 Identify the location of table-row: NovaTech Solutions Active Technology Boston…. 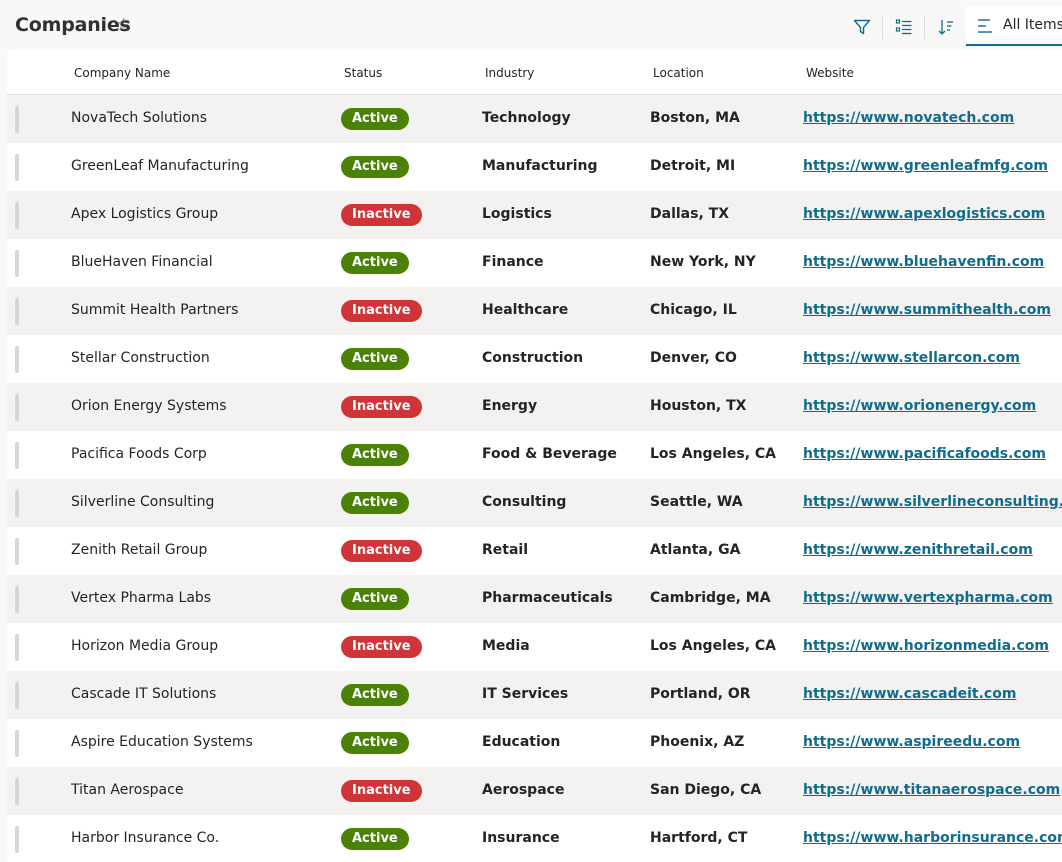
(534, 119).